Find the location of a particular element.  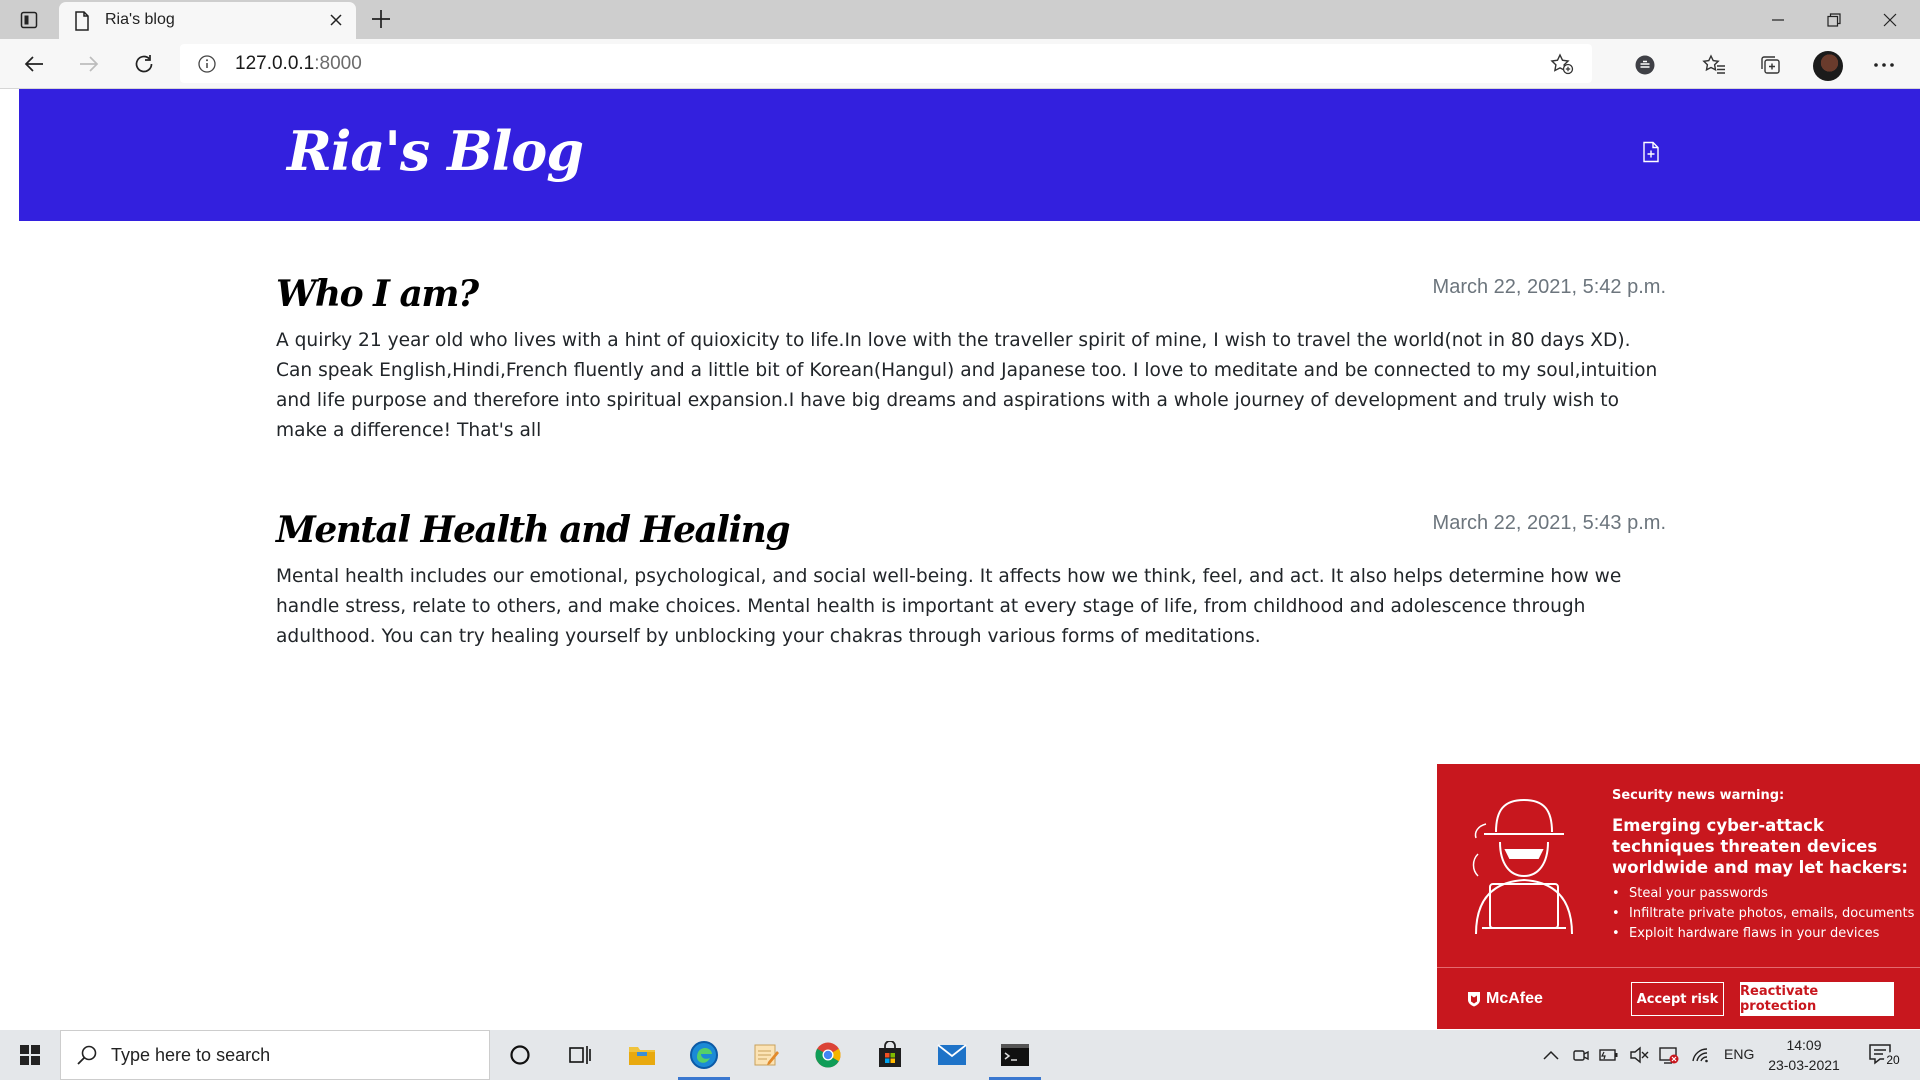

mcafee-logo: McAfee is located at coordinates (1505, 999).